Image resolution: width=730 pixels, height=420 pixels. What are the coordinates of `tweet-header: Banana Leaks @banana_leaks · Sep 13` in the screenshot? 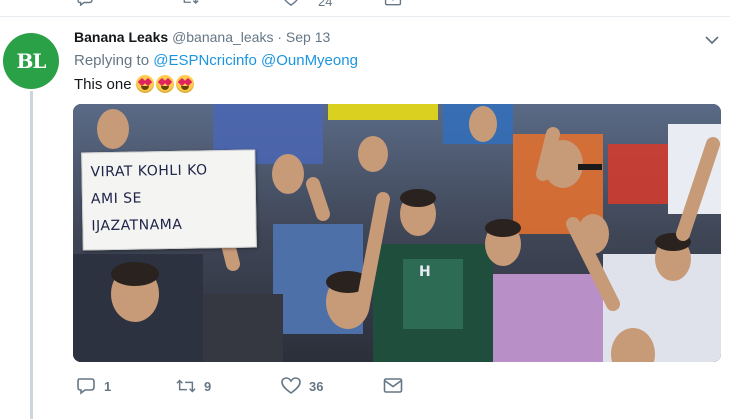 It's located at (202, 37).